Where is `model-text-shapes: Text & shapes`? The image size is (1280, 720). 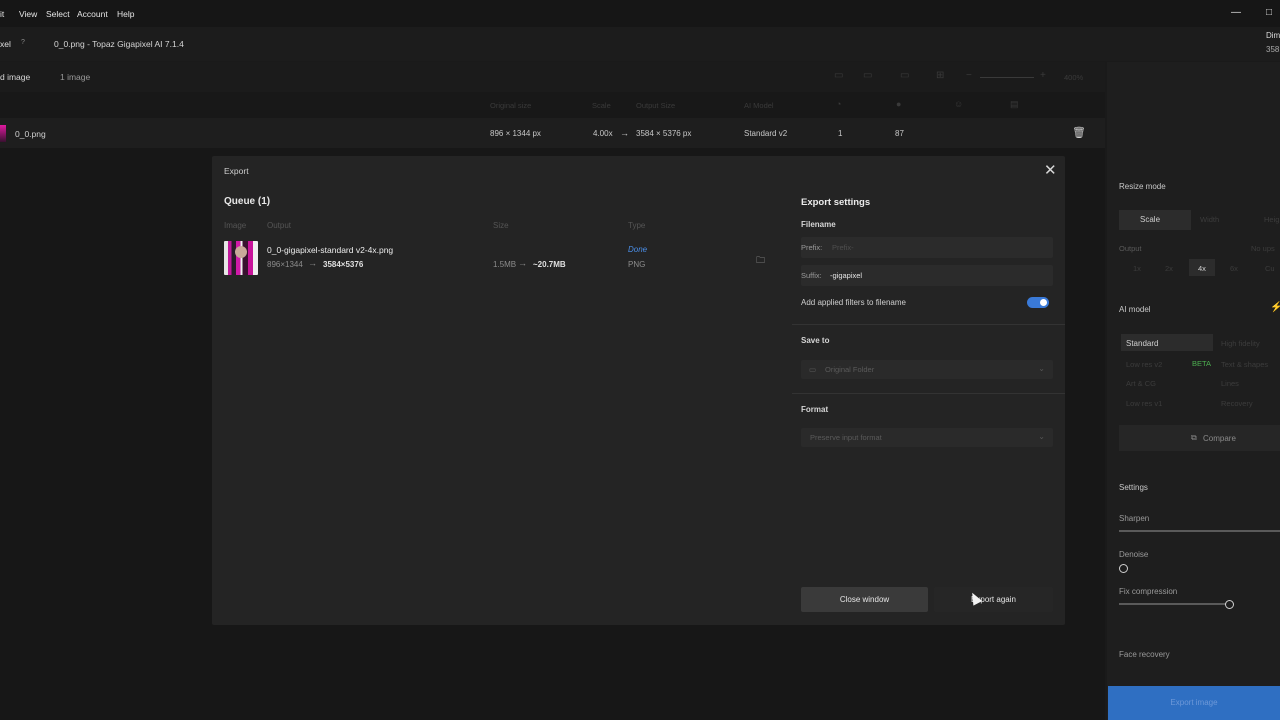
model-text-shapes: Text & shapes is located at coordinates (1244, 364).